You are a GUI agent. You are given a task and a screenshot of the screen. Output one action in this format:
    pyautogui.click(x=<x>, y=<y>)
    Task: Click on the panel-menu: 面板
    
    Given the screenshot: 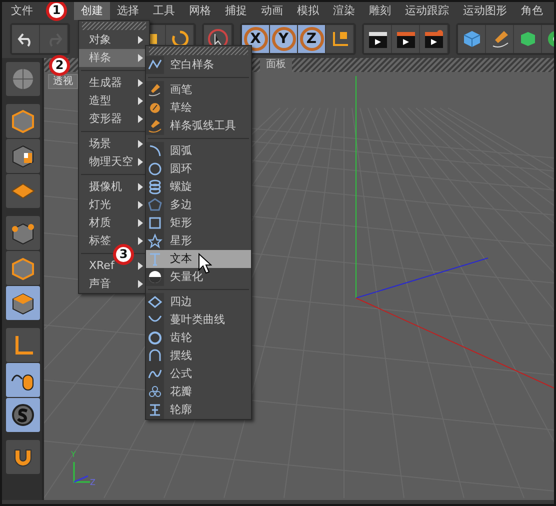 What is the action you would take?
    pyautogui.click(x=276, y=65)
    